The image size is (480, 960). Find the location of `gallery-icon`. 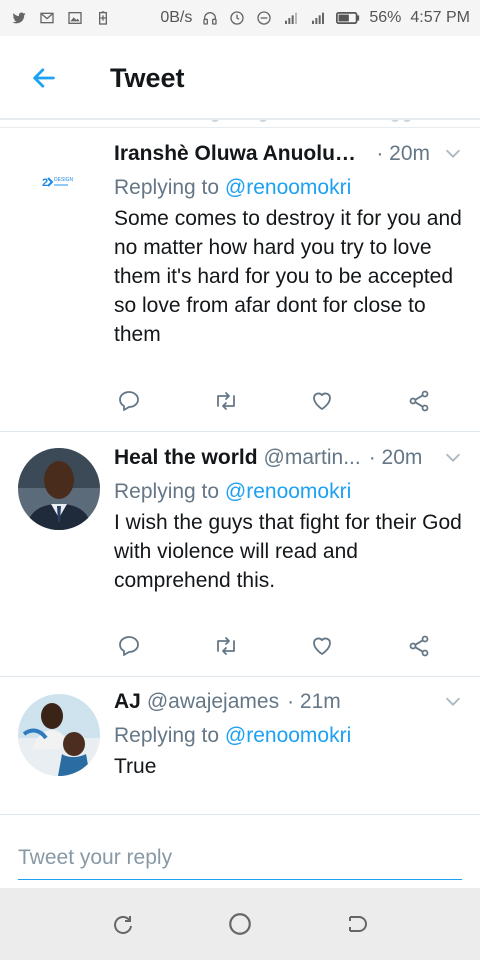

gallery-icon is located at coordinates (75, 18).